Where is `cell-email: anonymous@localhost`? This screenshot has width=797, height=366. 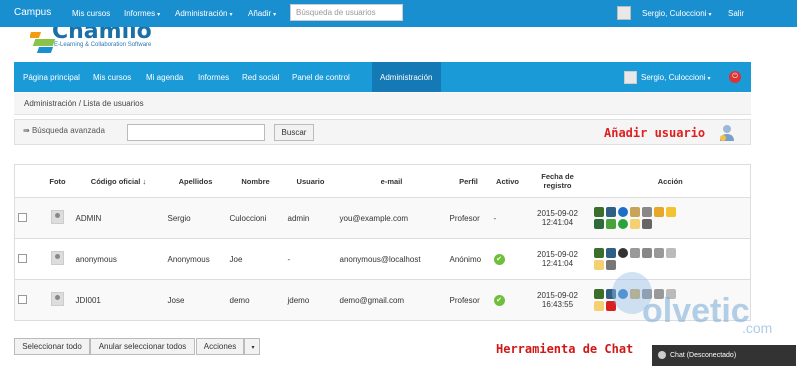
cell-email: anonymous@localhost is located at coordinates (391, 259).